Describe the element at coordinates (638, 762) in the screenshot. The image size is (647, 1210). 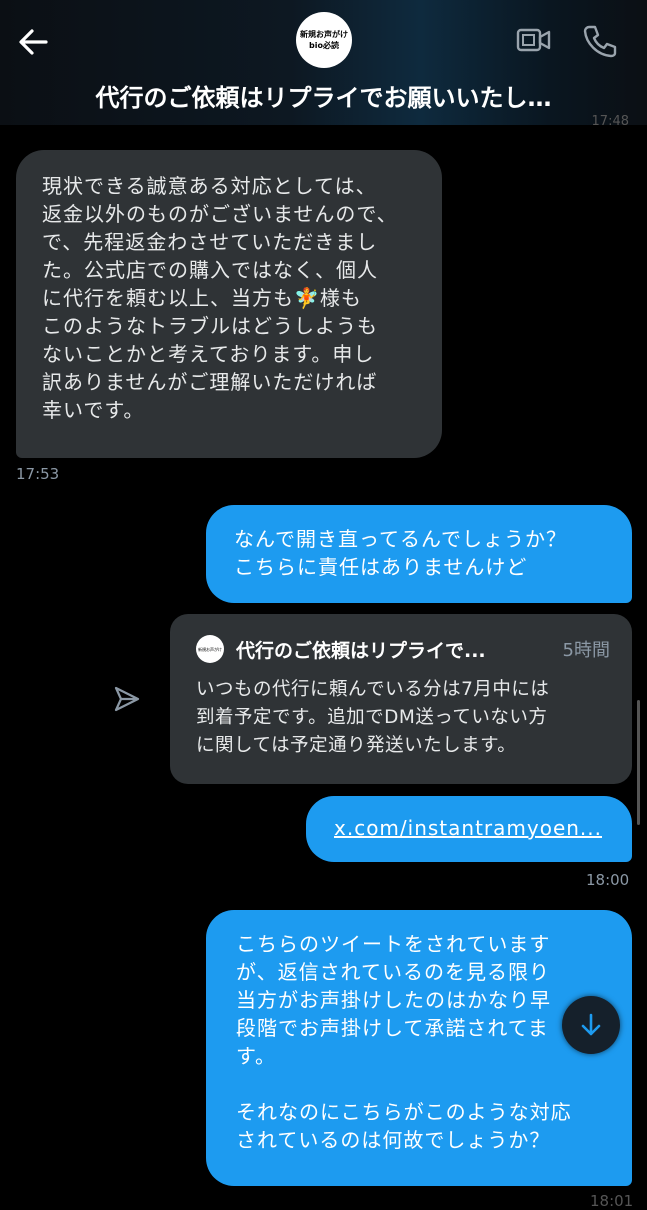
I see `scrollbar` at that location.